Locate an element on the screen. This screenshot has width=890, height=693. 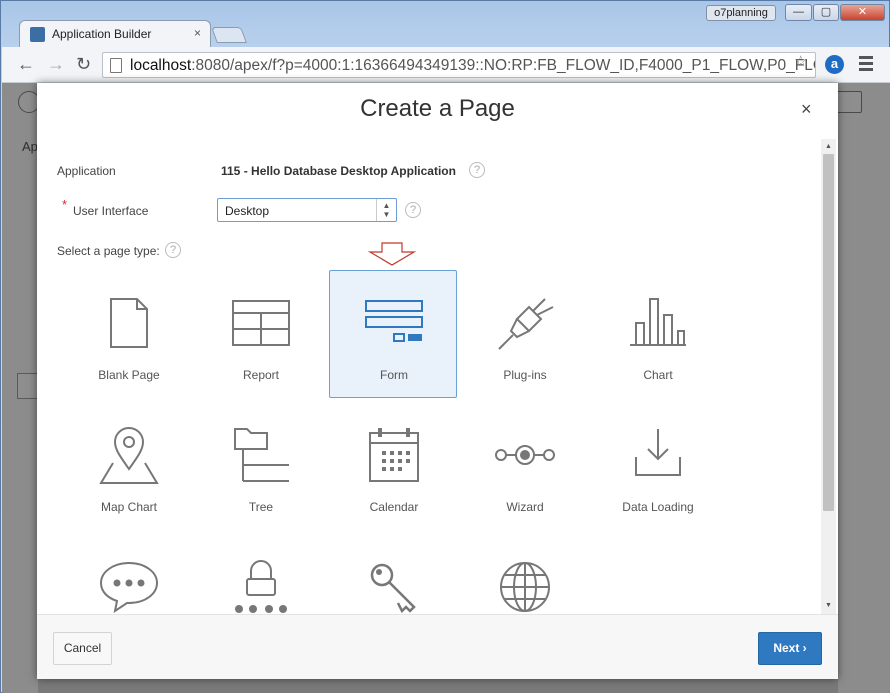
page-icon is located at coordinates (116, 65).